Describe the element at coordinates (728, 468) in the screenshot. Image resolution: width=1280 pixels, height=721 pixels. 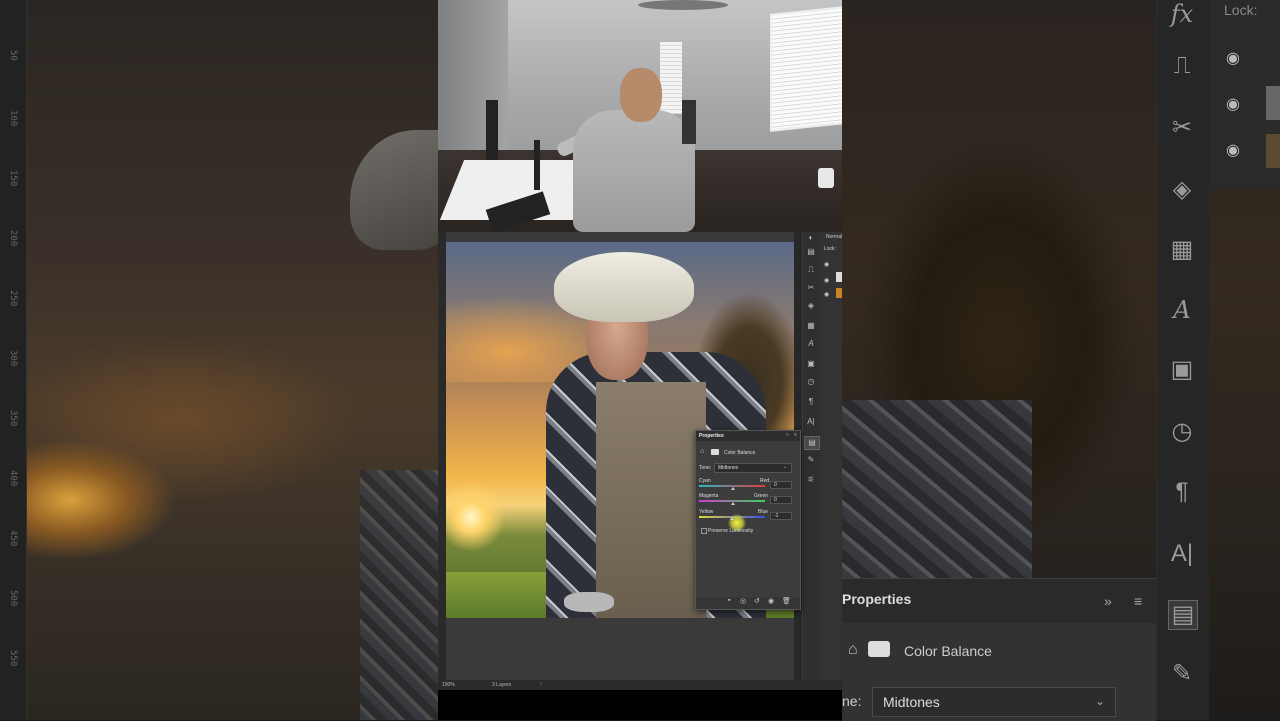
I see `tone-value: Midtones` at that location.